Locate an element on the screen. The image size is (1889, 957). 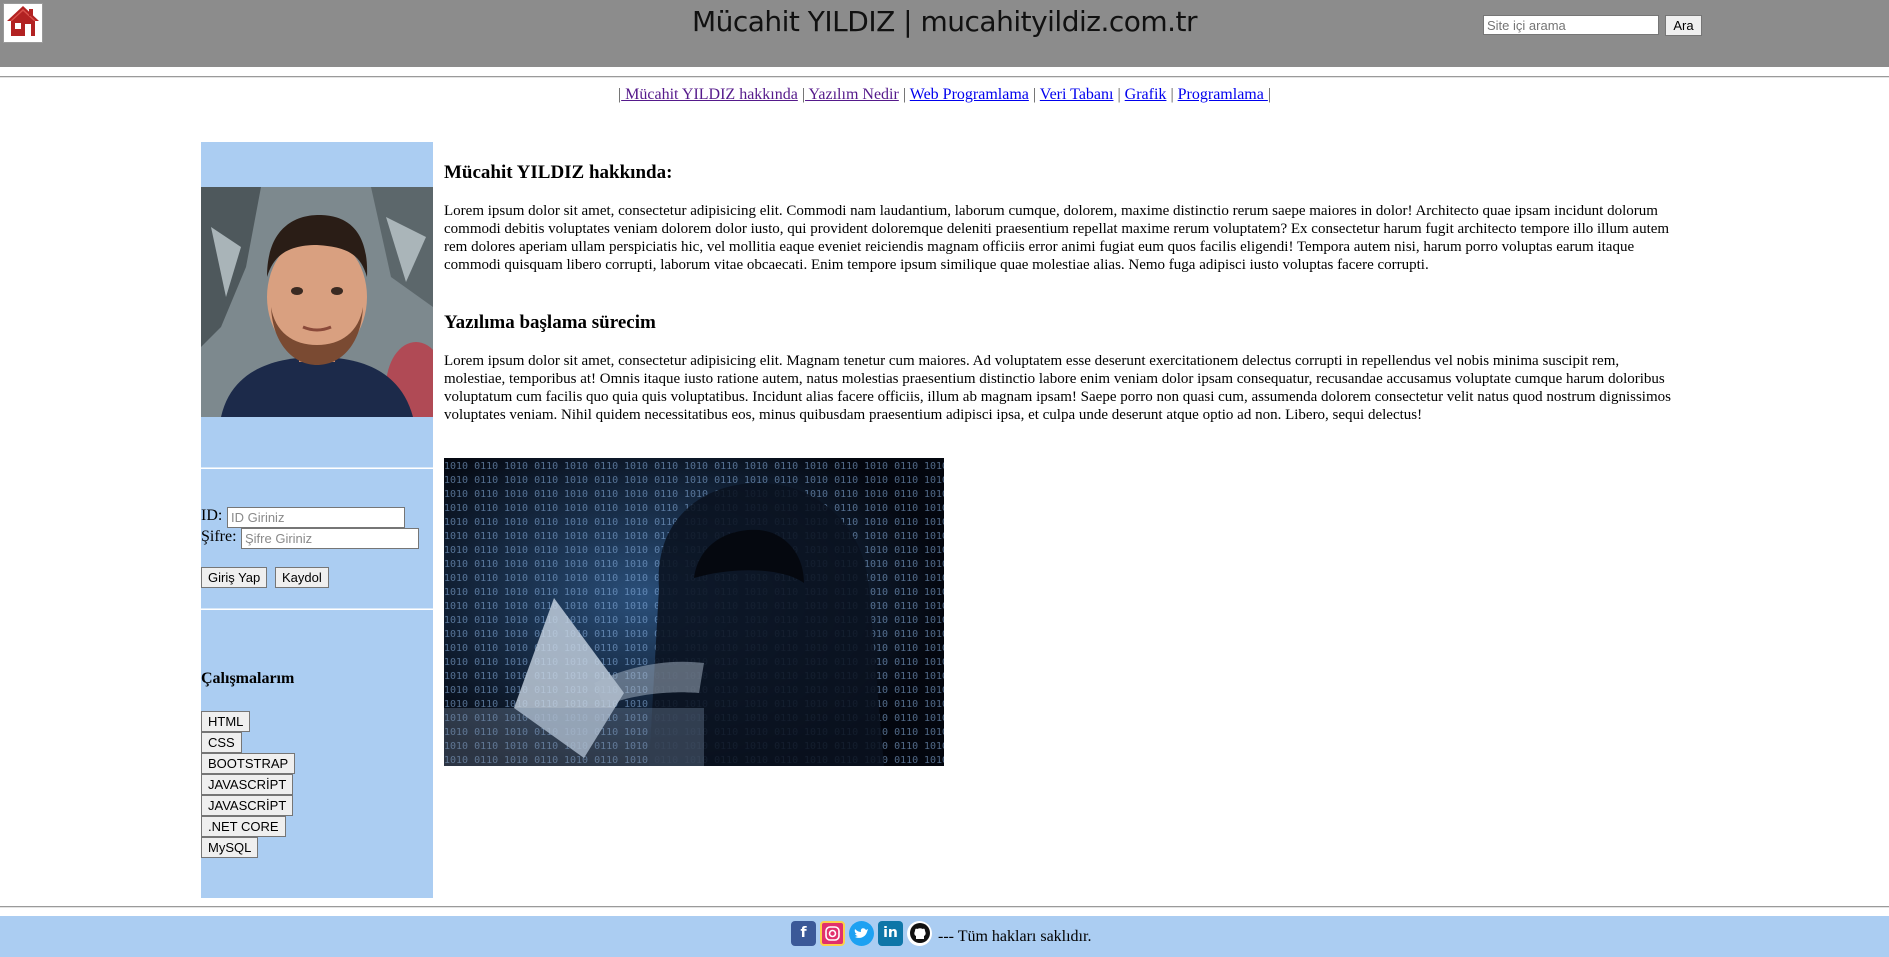
works-heading: Çalışmalarım is located at coordinates (248, 678).